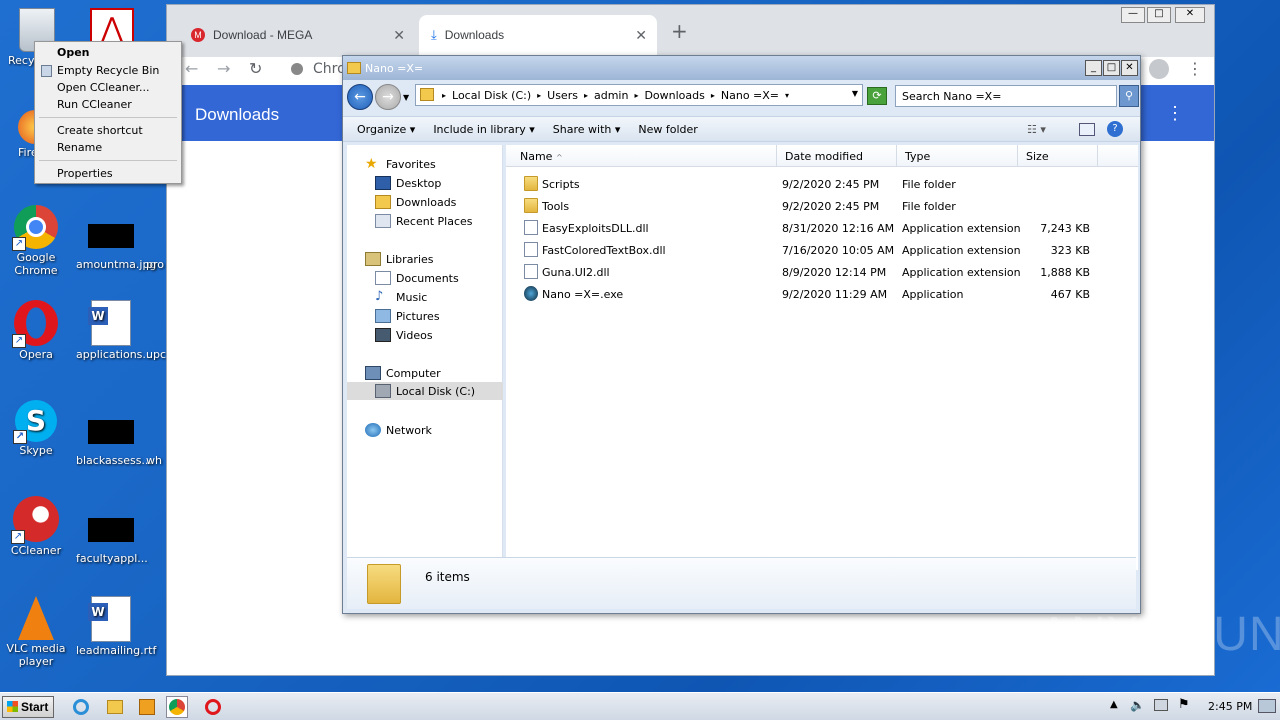 This screenshot has width=1280, height=720. Describe the element at coordinates (957, 156) in the screenshot. I see `column-header-type: Type` at that location.